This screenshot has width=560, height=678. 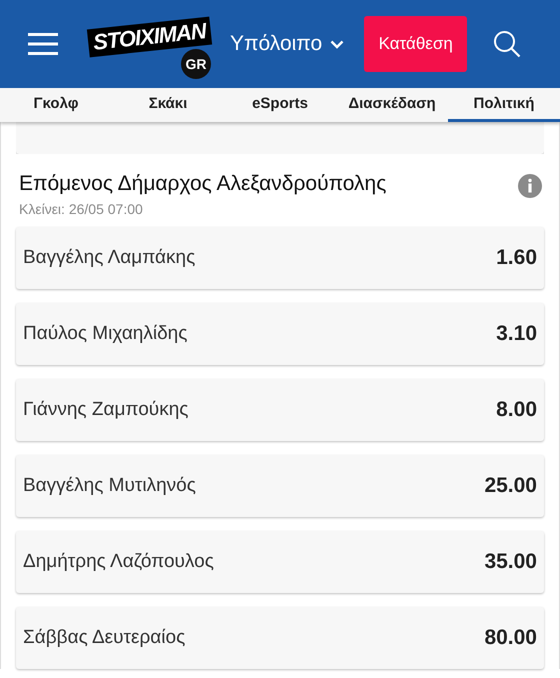 I want to click on menu-button, so click(x=43, y=44).